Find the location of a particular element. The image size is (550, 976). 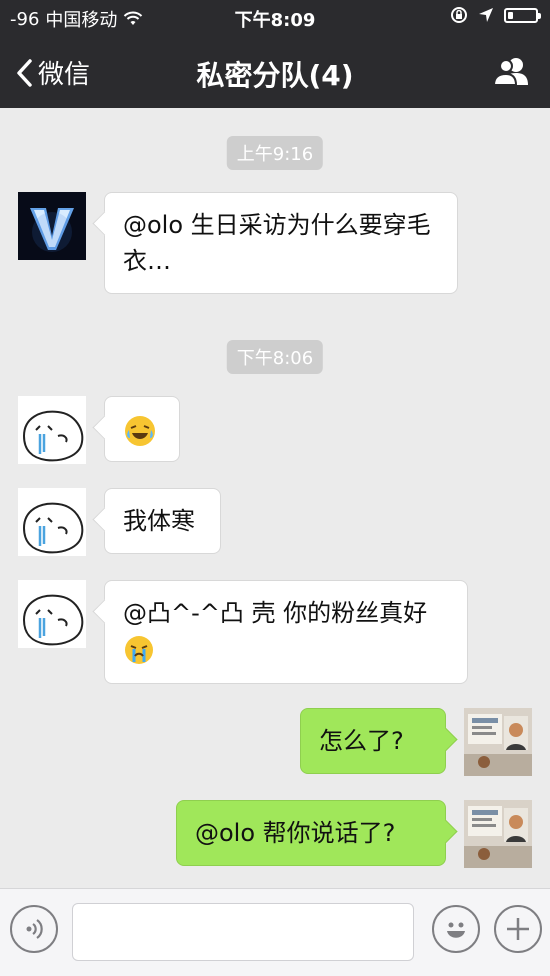

back-chevron-icon is located at coordinates (24, 72).